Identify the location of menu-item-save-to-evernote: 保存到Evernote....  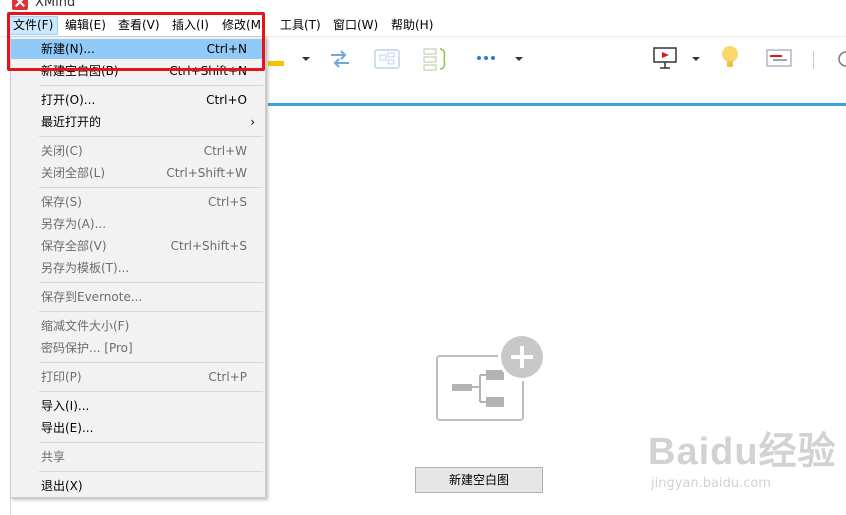
(138, 297).